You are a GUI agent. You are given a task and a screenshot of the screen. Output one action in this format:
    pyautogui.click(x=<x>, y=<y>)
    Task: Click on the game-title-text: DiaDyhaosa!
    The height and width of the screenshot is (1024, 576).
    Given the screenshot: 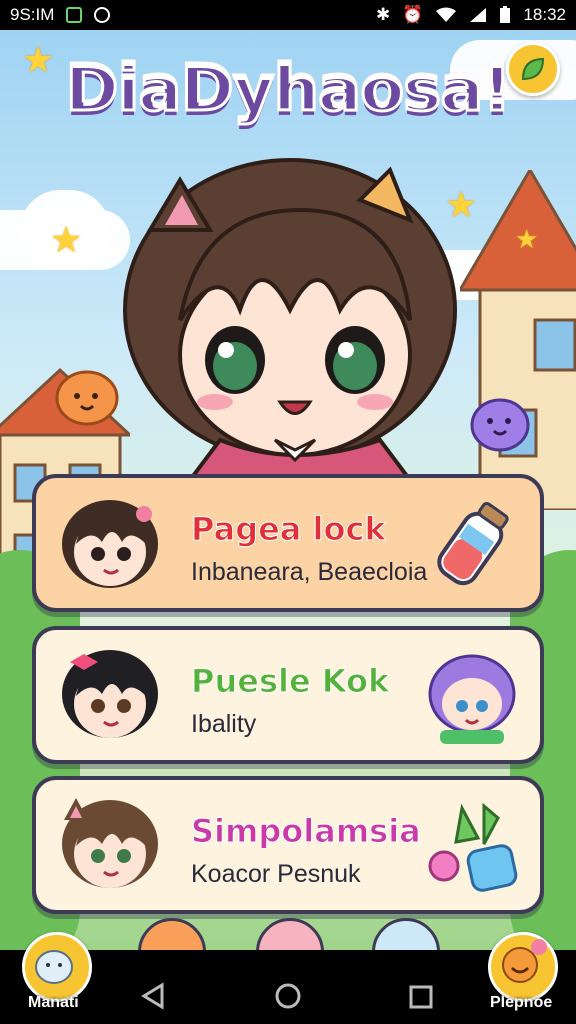 What is the action you would take?
    pyautogui.click(x=288, y=89)
    